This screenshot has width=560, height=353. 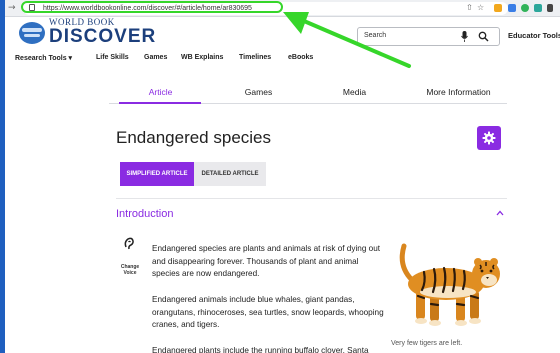 What do you see at coordinates (500, 213) in the screenshot?
I see `chevron-up-icon` at bounding box center [500, 213].